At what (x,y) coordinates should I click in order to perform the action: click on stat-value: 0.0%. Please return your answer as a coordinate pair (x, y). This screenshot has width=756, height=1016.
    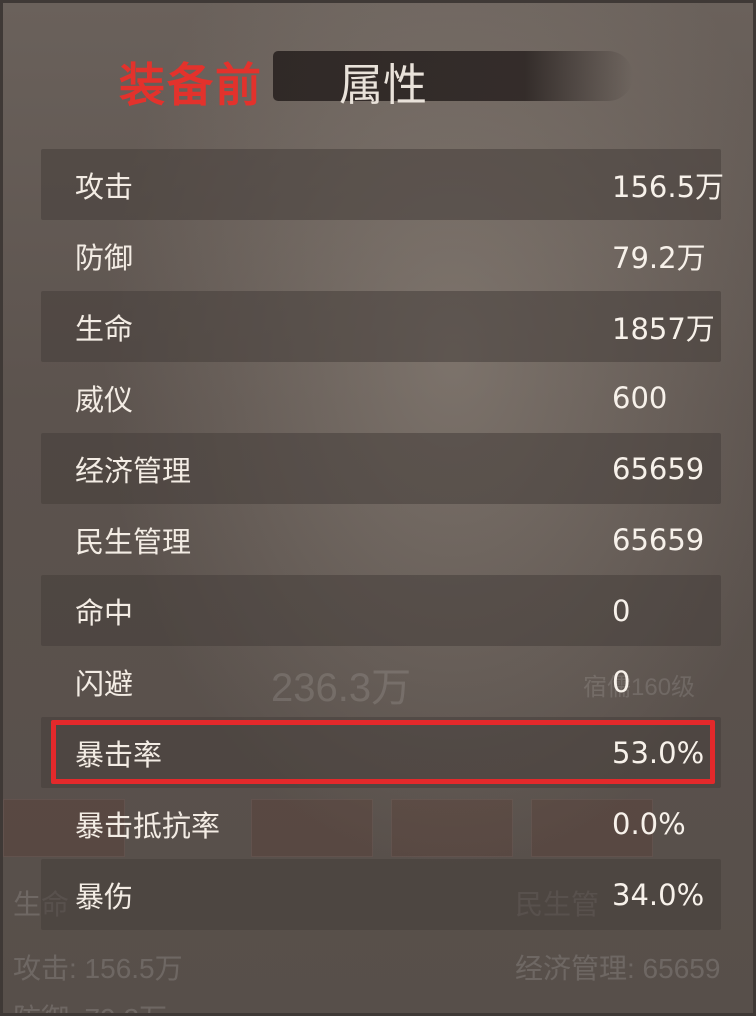
    Looking at the image, I should click on (649, 823).